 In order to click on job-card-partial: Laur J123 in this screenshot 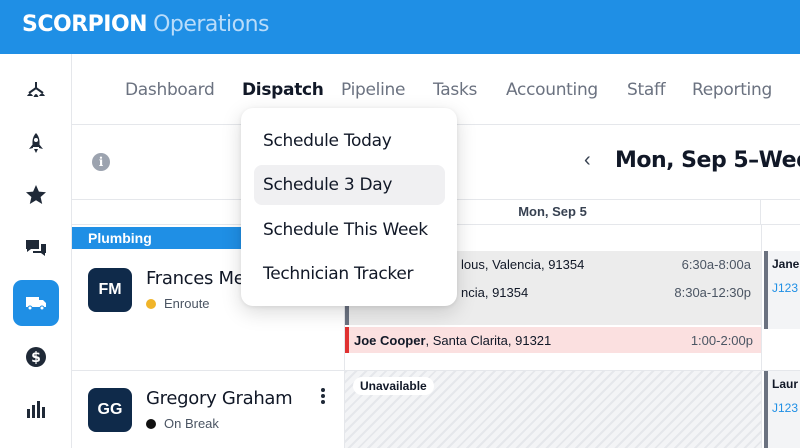, I will do `click(782, 409)`.